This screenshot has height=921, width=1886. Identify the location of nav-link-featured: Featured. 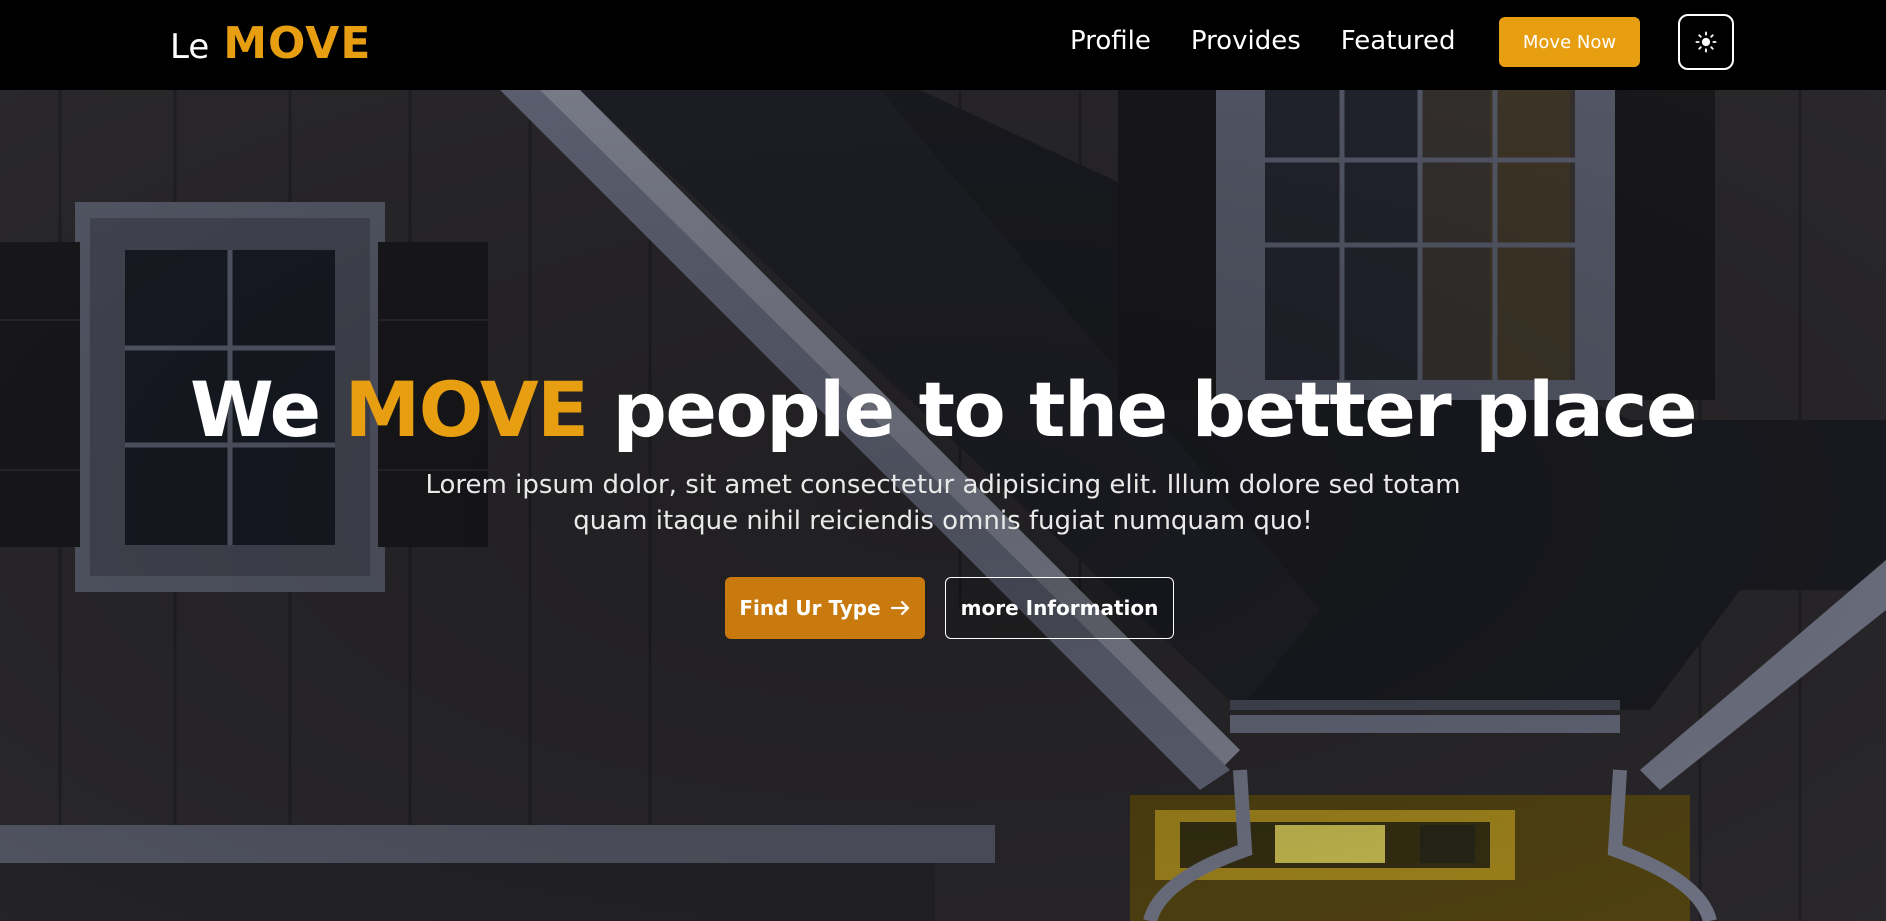
(1398, 41).